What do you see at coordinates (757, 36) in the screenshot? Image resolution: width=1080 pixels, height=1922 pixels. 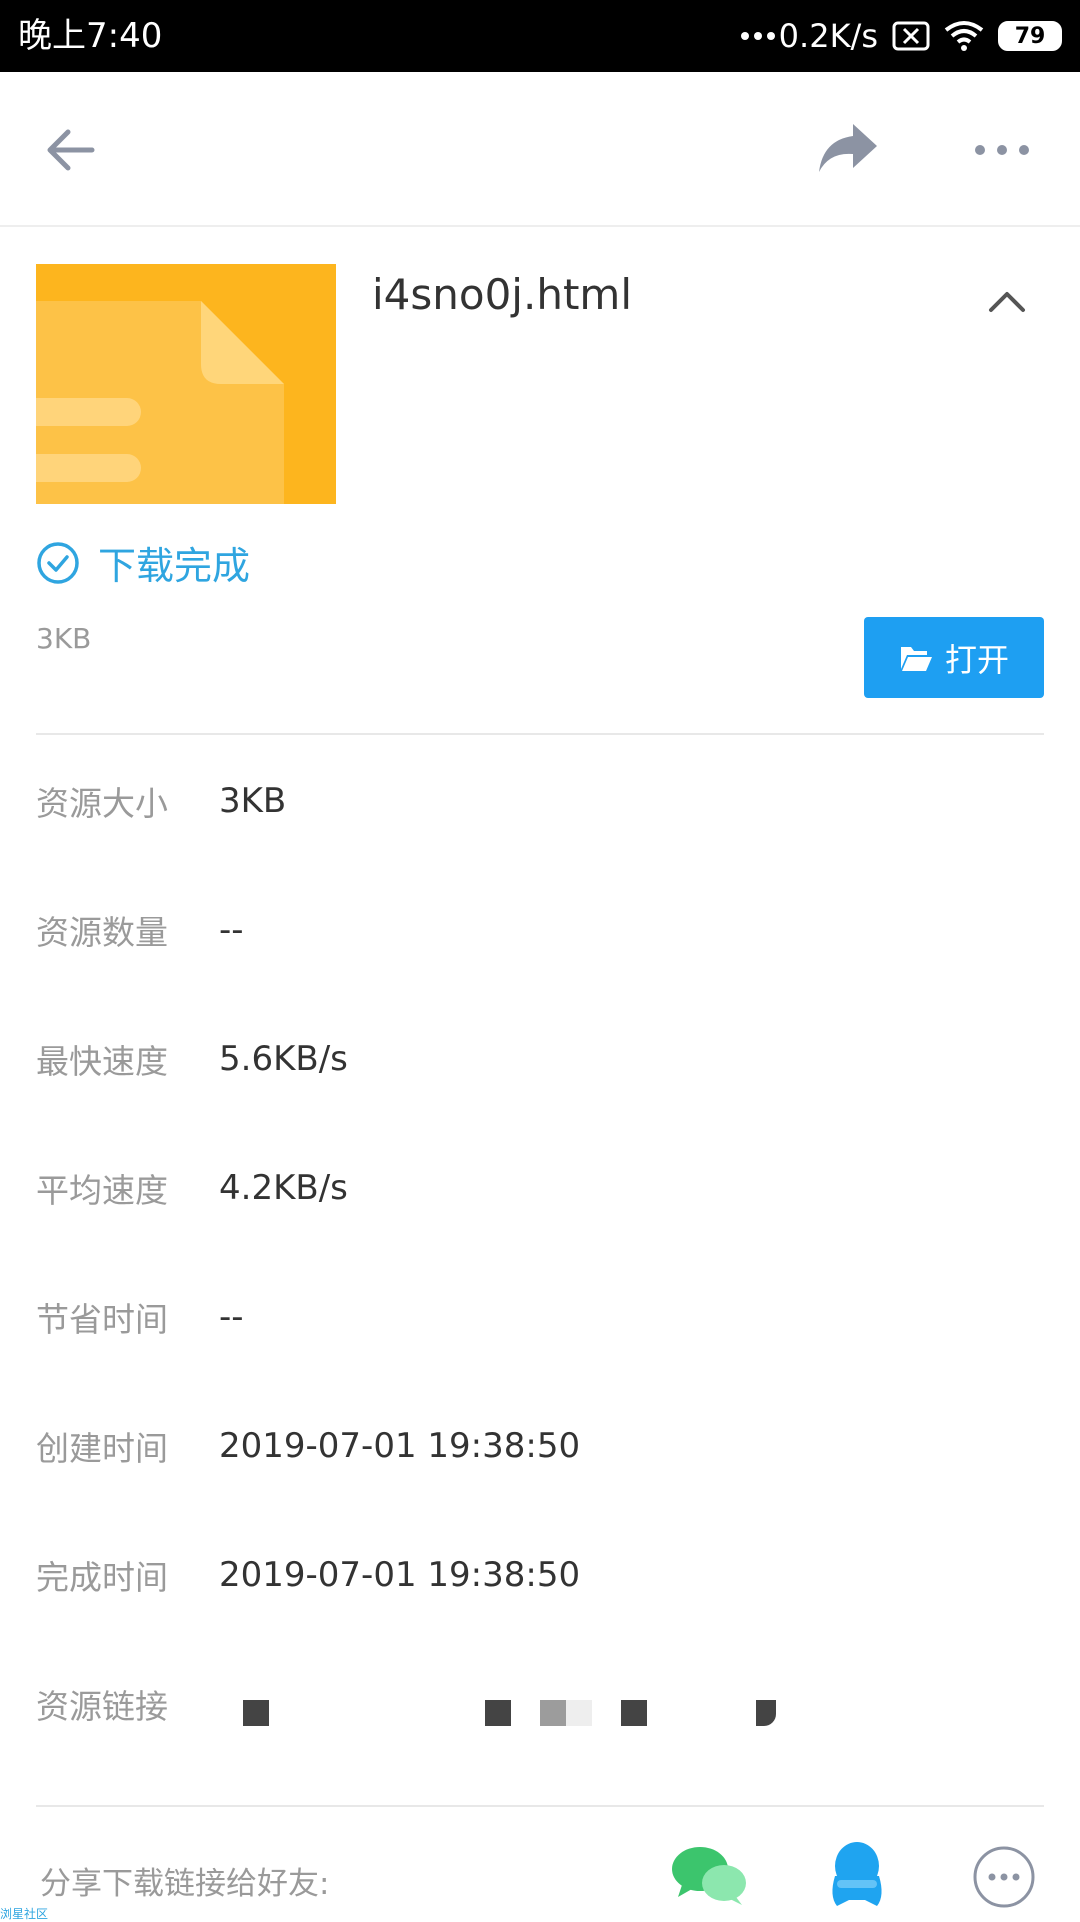 I see `signal-dots-icon` at bounding box center [757, 36].